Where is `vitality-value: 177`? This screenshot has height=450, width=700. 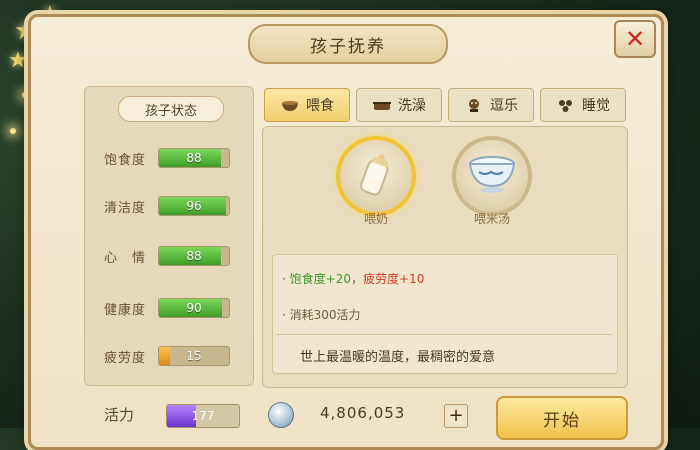 vitality-value: 177 is located at coordinates (203, 416).